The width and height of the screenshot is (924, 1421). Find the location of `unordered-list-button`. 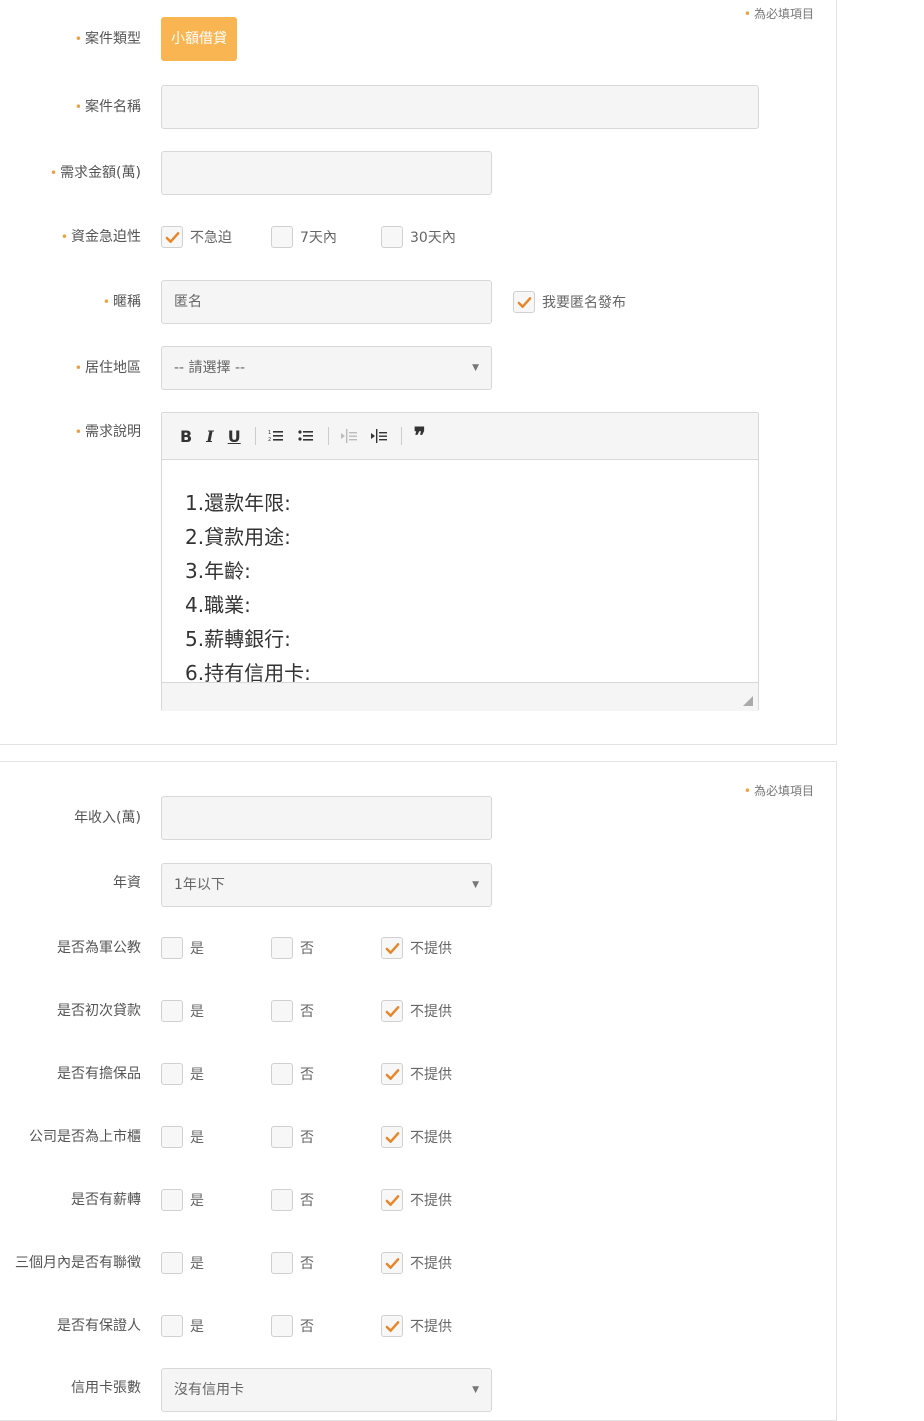

unordered-list-button is located at coordinates (306, 436).